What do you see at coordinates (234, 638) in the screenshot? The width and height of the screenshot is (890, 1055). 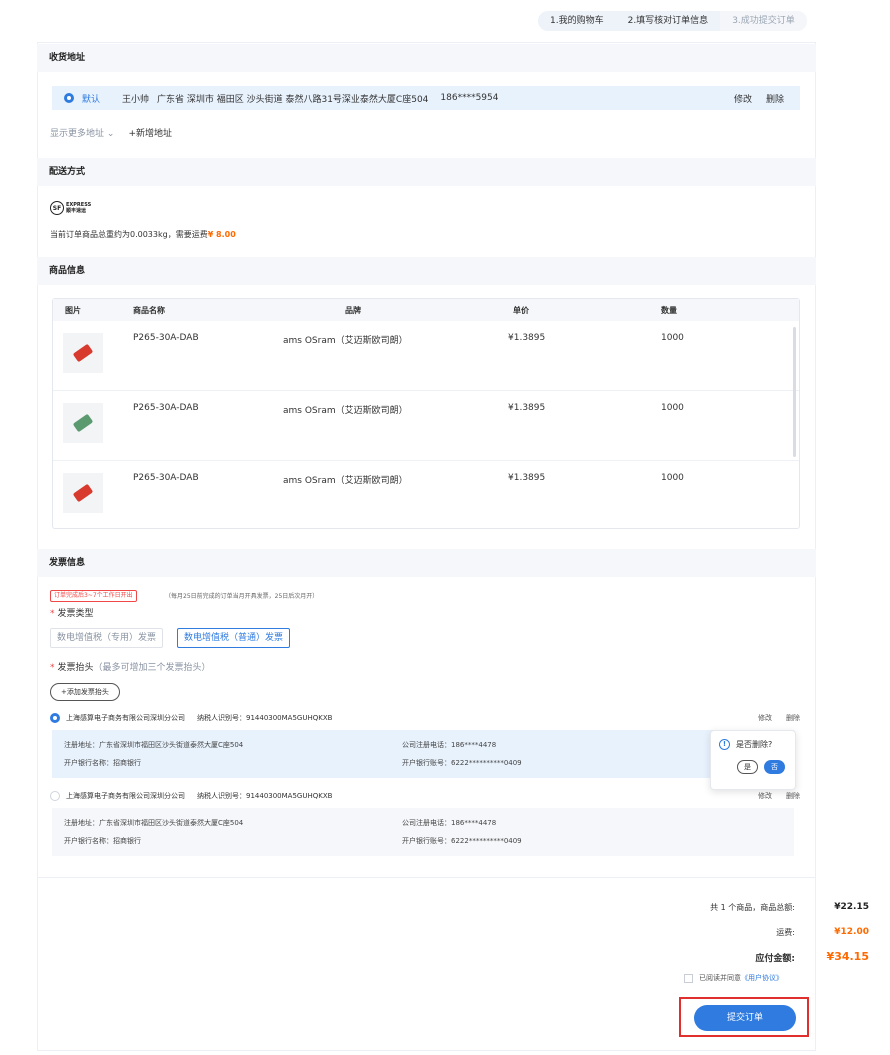 I see `invoice-type-normal: 数电增值税（普通）发票` at bounding box center [234, 638].